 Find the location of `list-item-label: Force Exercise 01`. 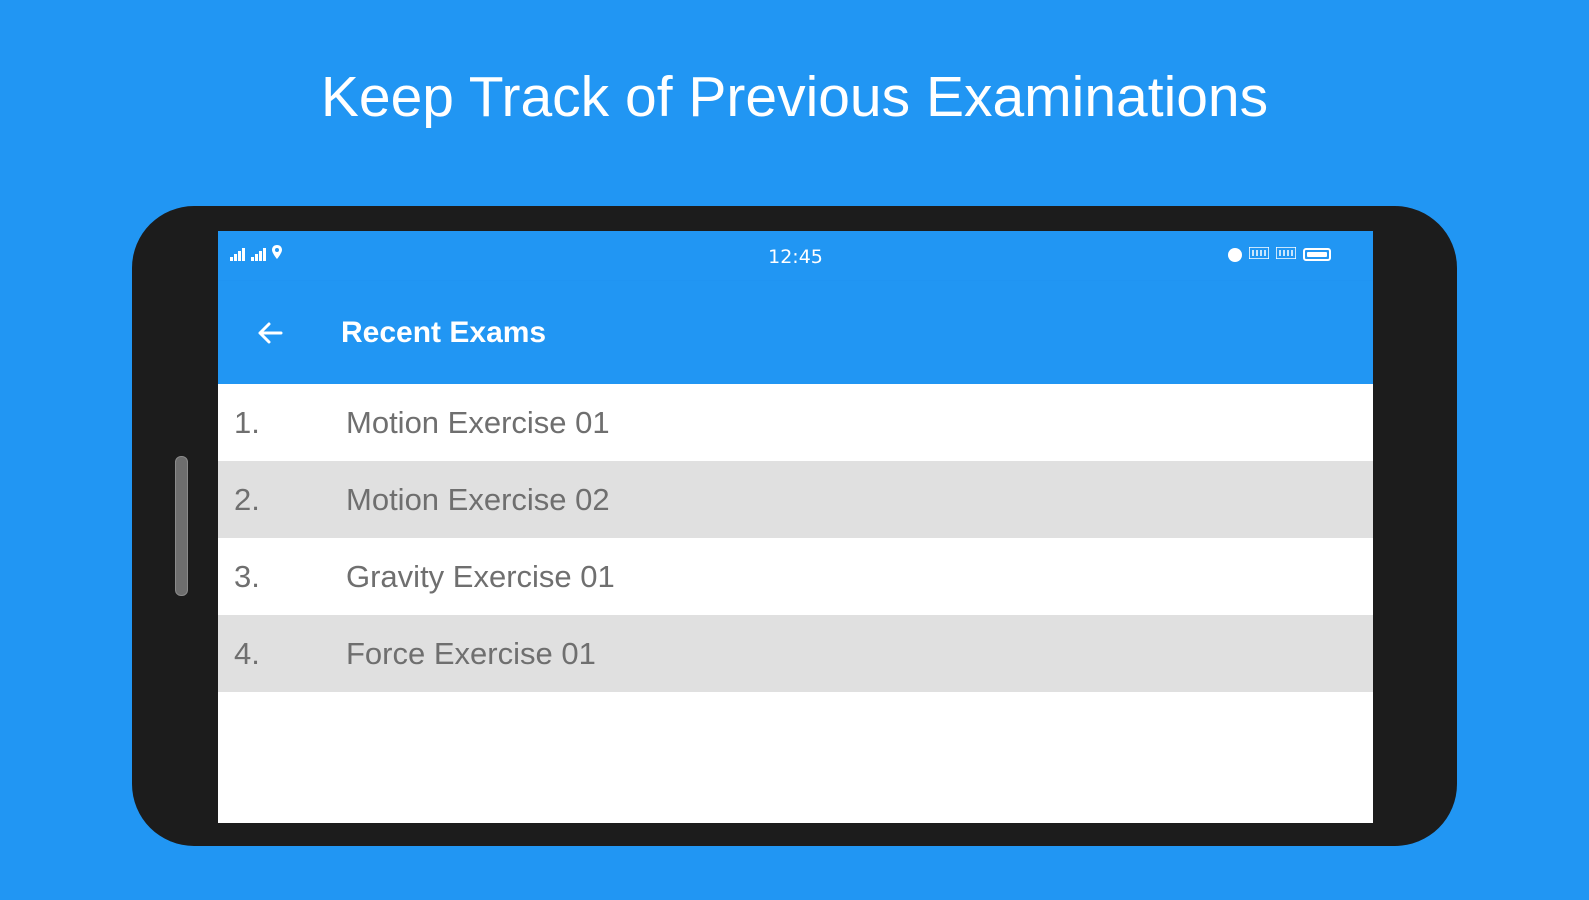

list-item-label: Force Exercise 01 is located at coordinates (471, 653).